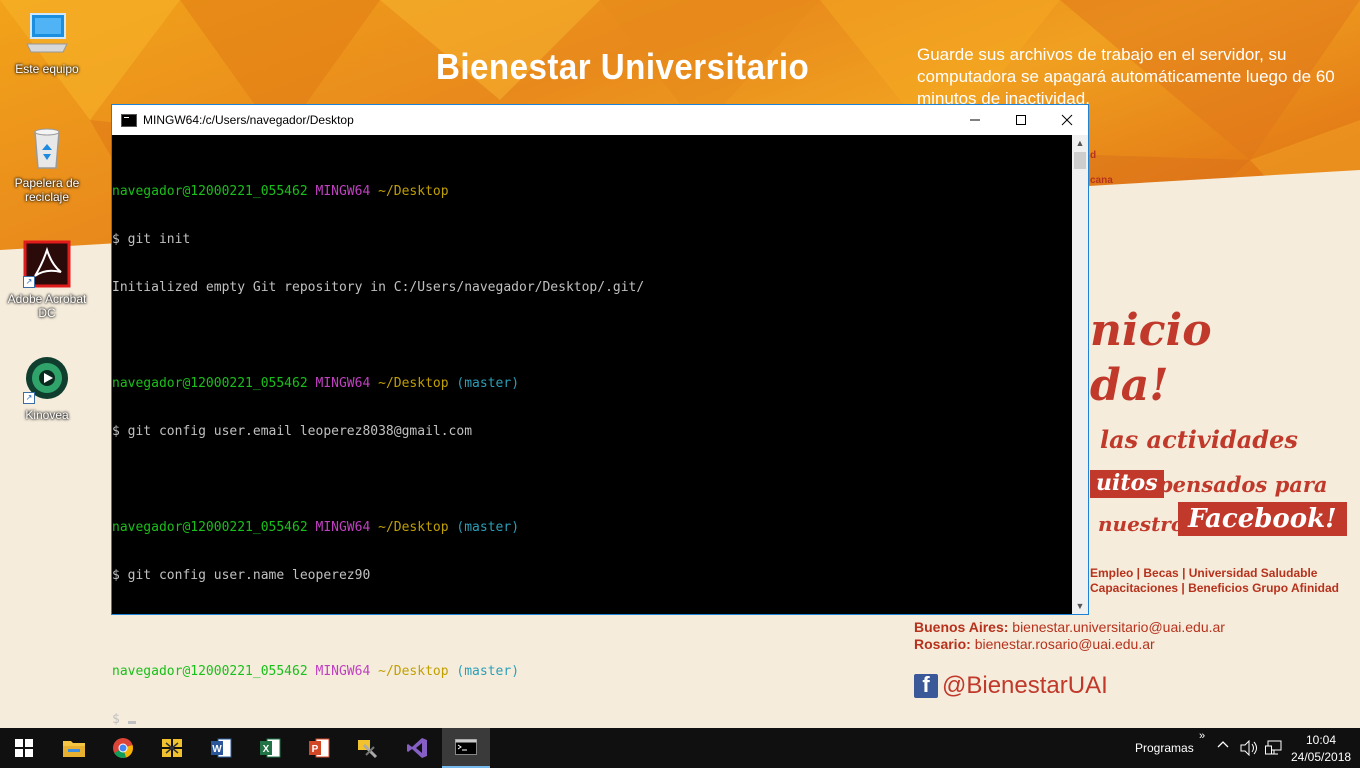 Image resolution: width=1360 pixels, height=768 pixels. I want to click on desktop-icon-kinovea: ↗ Kinovea, so click(47, 389).